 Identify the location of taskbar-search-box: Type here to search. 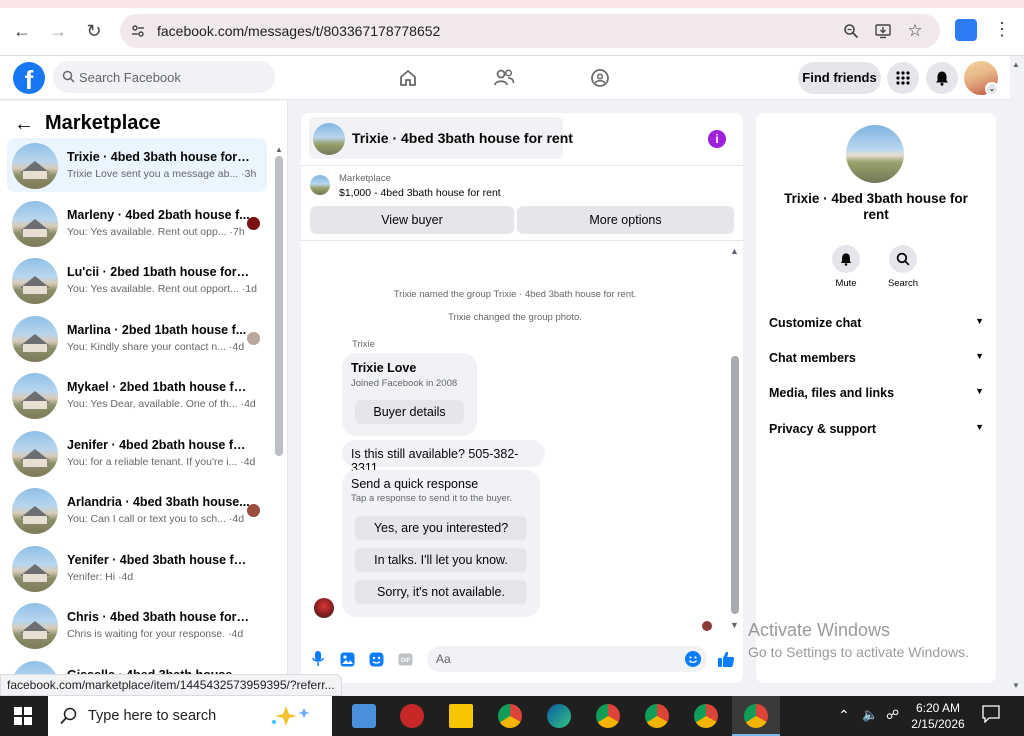
(190, 716).